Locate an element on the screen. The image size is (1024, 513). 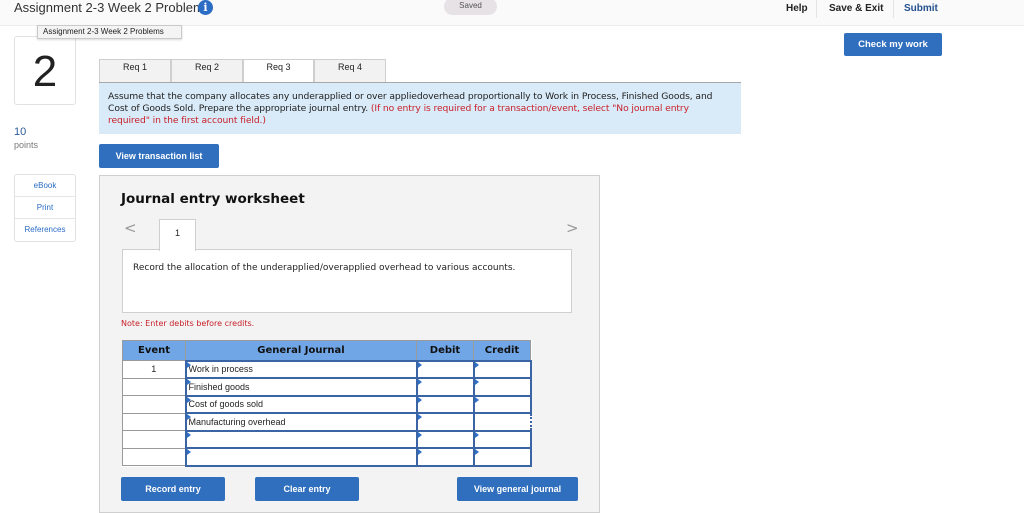
references-link: References is located at coordinates (45, 230).